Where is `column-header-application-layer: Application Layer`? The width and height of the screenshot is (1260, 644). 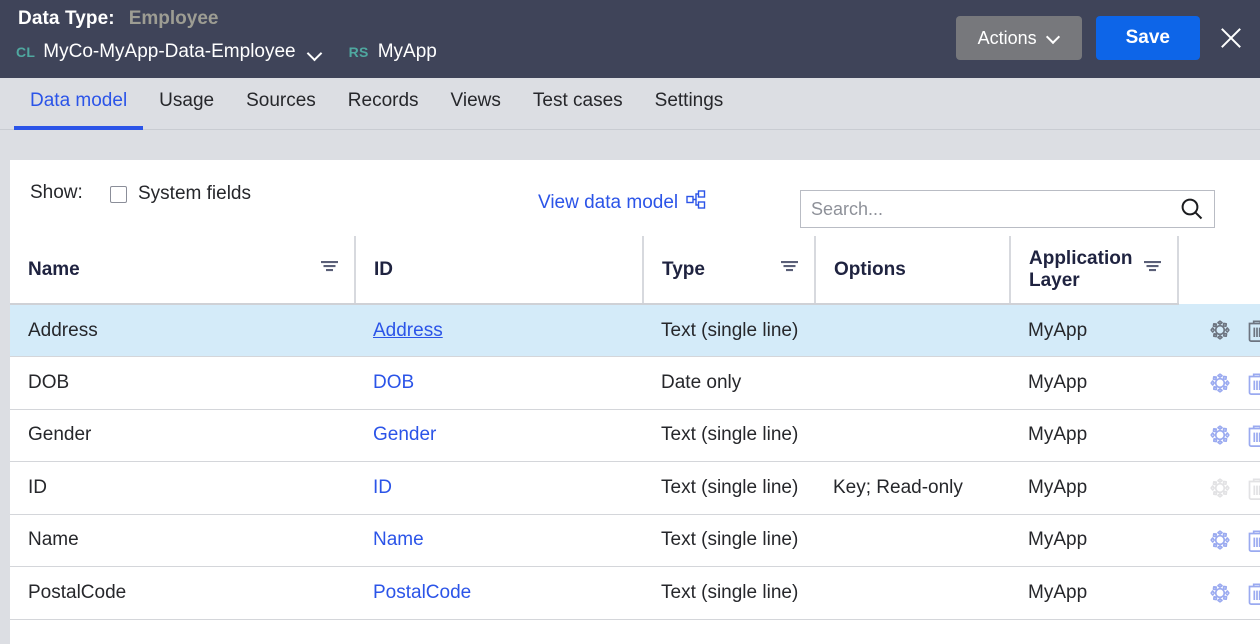 column-header-application-layer: Application Layer is located at coordinates (1094, 270).